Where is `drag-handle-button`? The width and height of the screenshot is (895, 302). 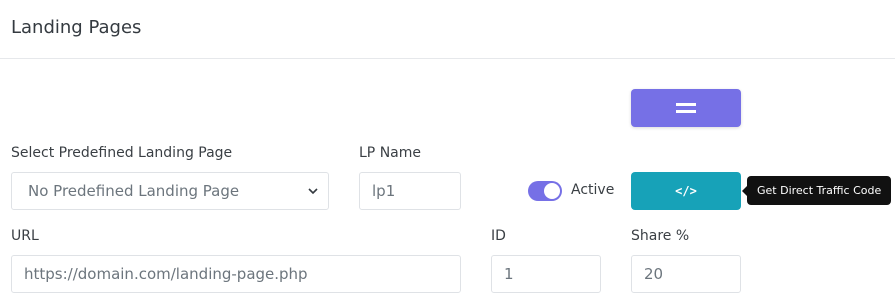 drag-handle-button is located at coordinates (686, 108).